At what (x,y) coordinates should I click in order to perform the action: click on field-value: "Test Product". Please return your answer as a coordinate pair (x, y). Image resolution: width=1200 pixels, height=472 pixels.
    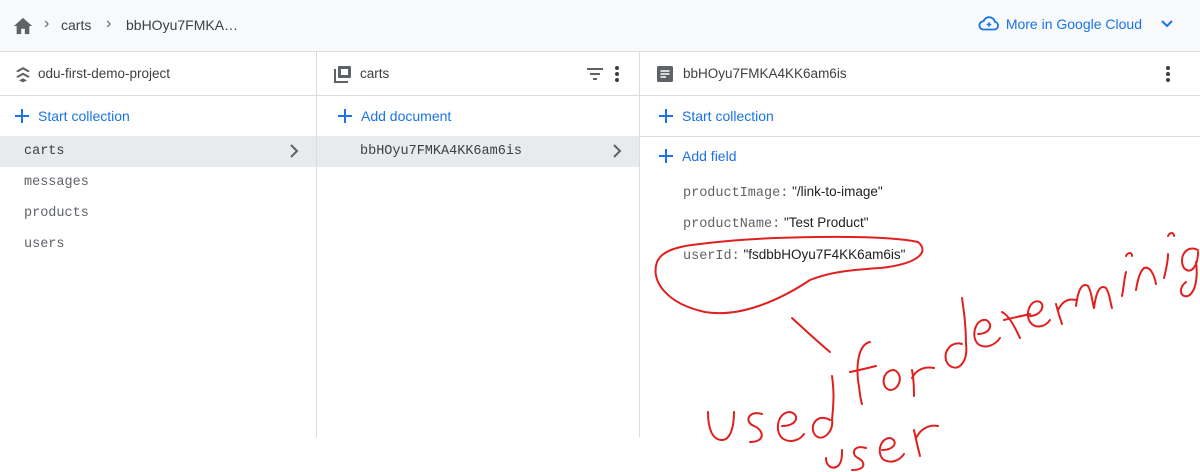
    Looking at the image, I should click on (826, 222).